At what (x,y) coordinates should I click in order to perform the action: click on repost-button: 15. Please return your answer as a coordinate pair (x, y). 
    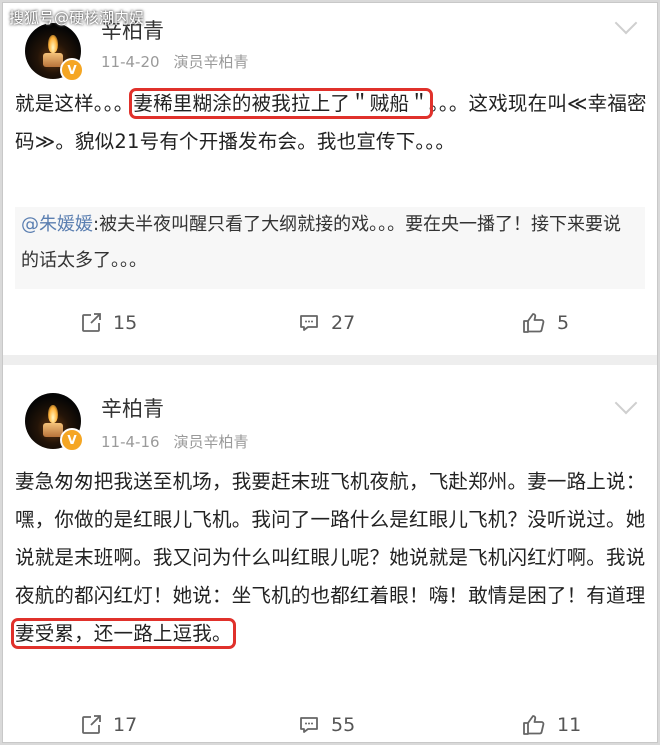
    Looking at the image, I should click on (108, 323).